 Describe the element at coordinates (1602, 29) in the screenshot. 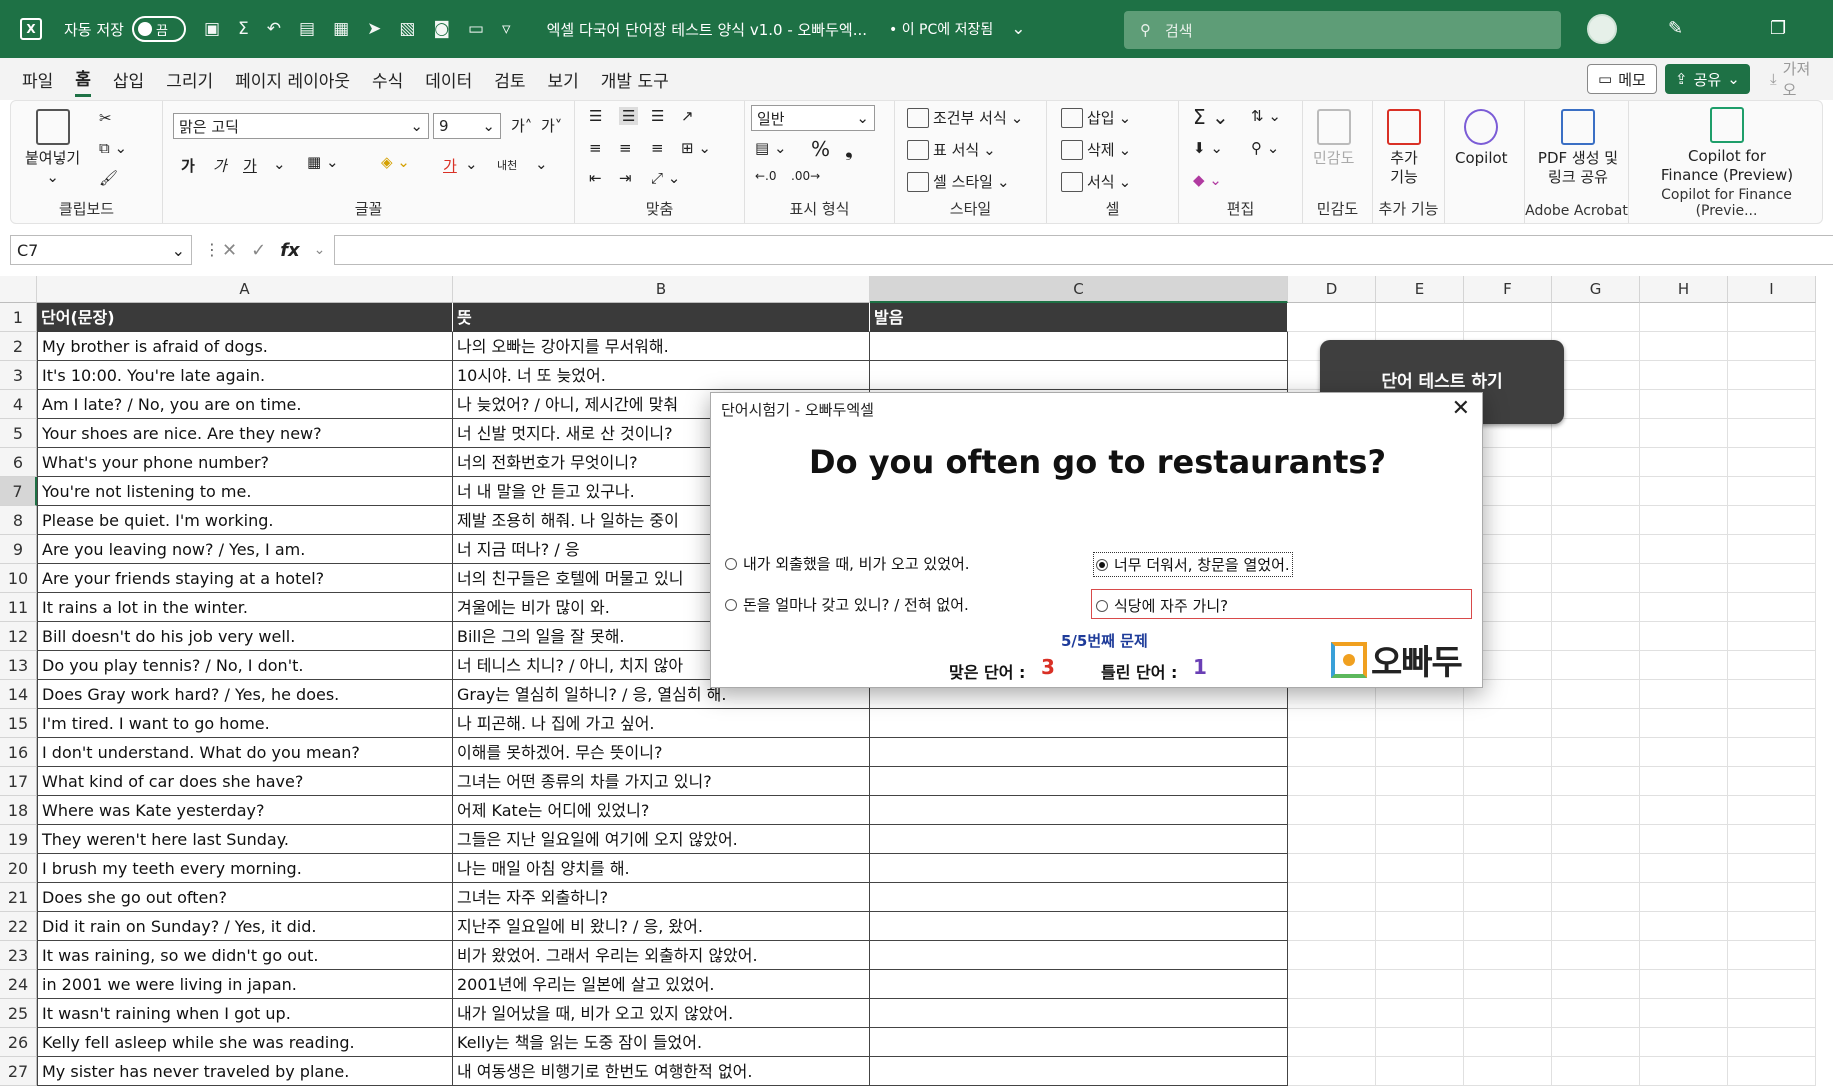

I see `avatar` at that location.